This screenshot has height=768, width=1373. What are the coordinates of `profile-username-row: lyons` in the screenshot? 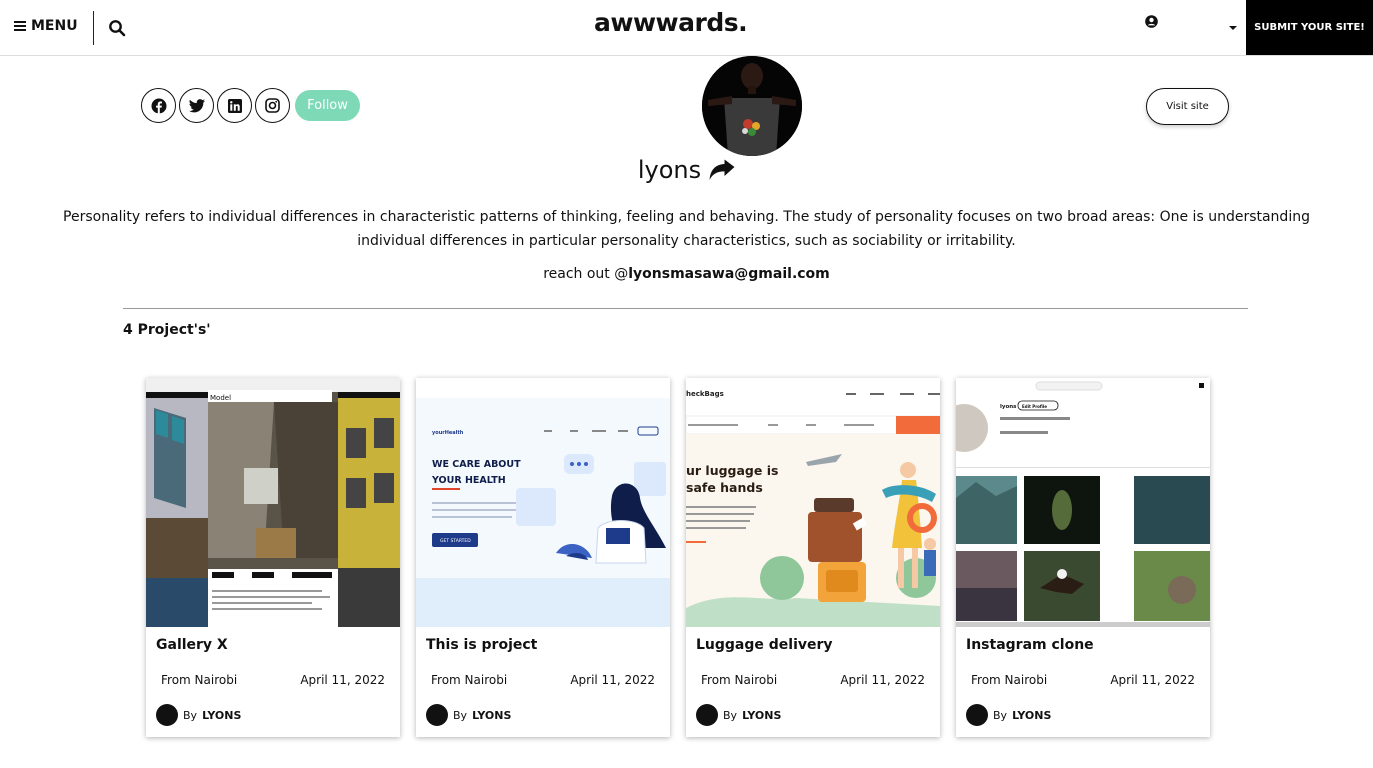 It's located at (686, 170).